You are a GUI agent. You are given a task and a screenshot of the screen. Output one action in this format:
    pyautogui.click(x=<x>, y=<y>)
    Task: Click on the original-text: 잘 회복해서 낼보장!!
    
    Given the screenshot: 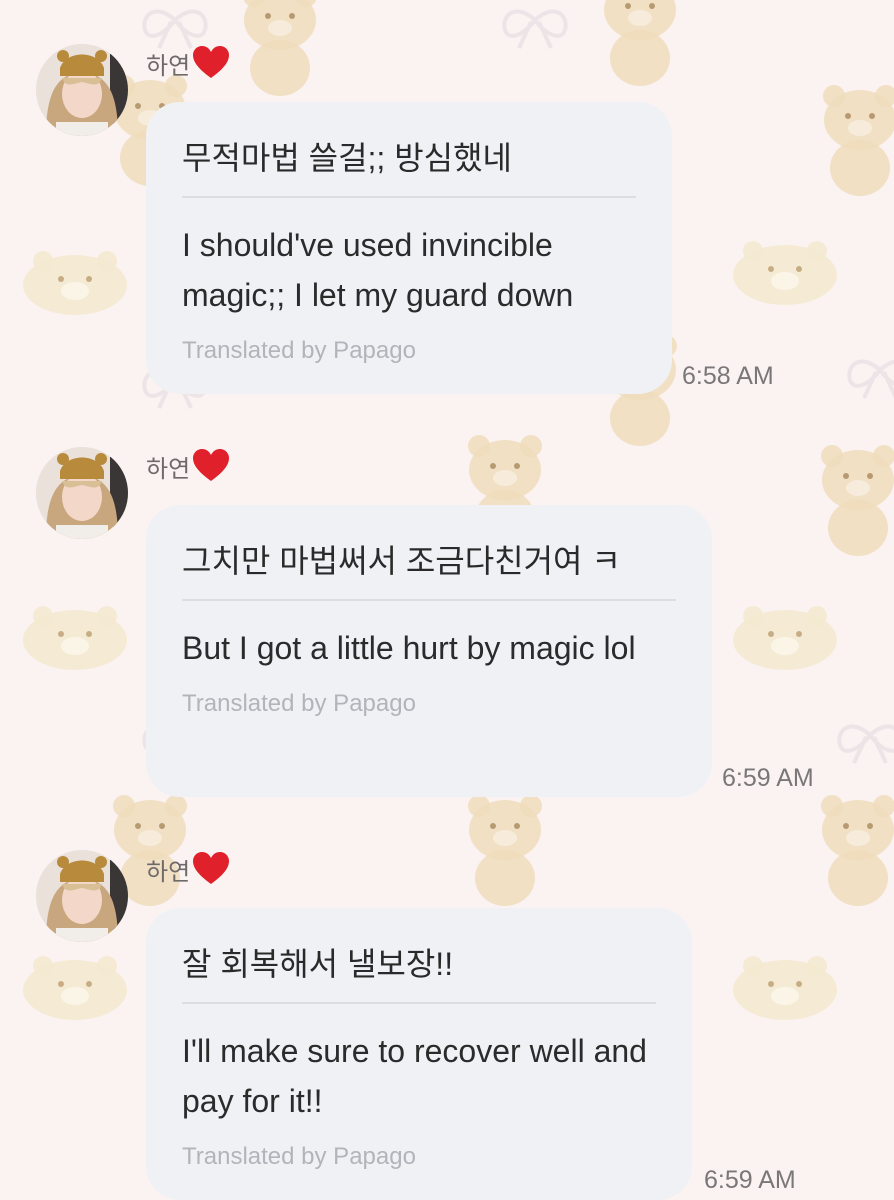 What is the action you would take?
    pyautogui.click(x=318, y=964)
    